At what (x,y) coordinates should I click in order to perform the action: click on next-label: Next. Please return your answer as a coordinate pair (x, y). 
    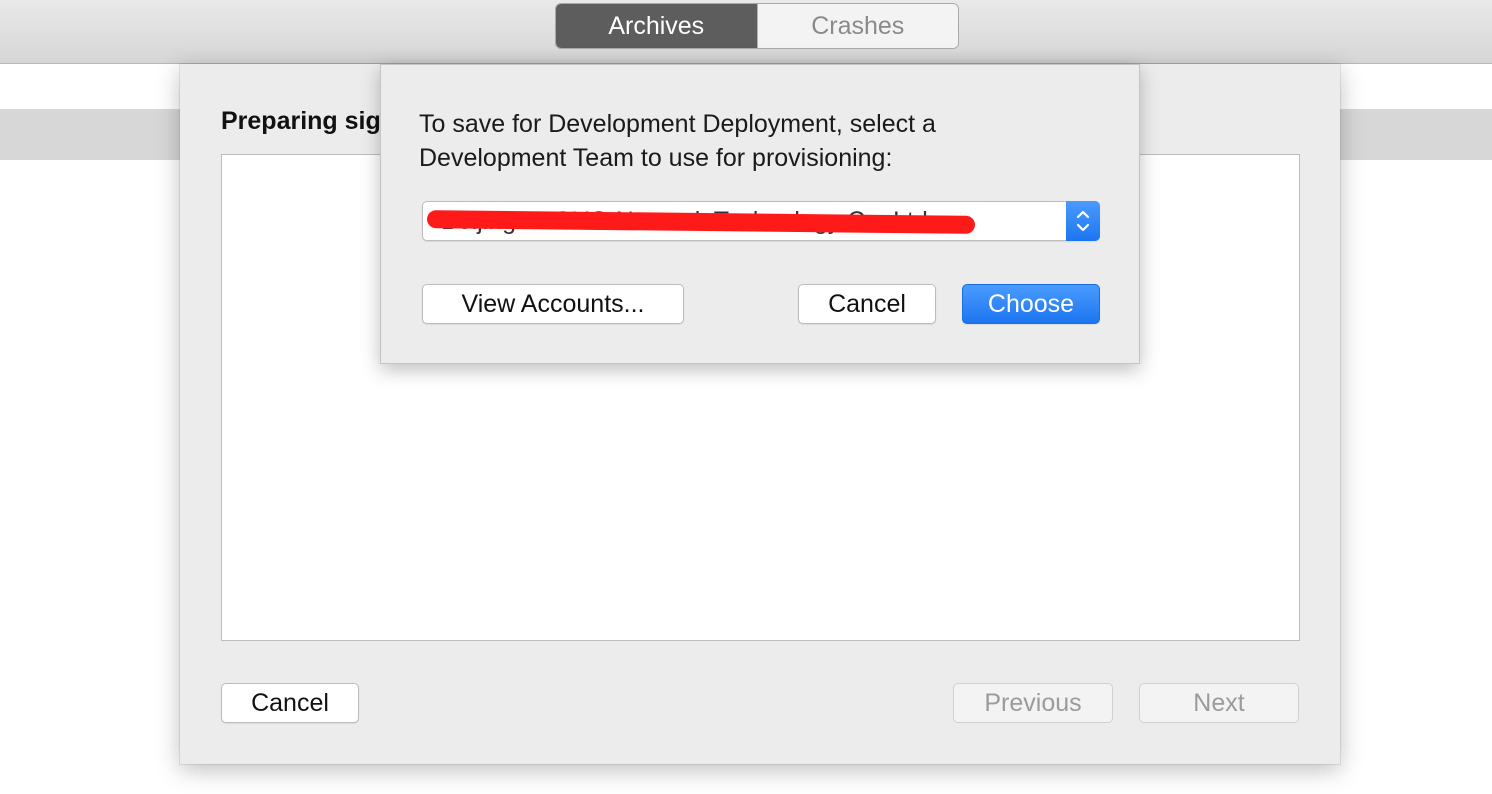
    Looking at the image, I should click on (1219, 702).